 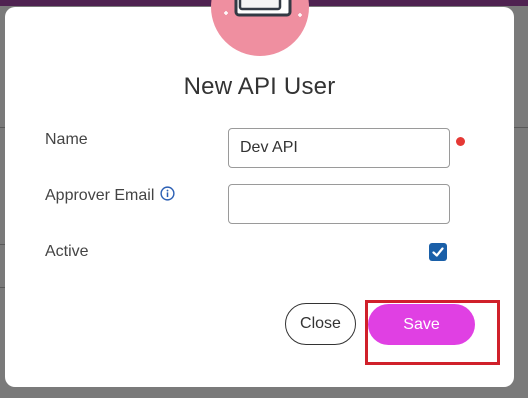 What do you see at coordinates (66, 139) in the screenshot?
I see `name-label: Name` at bounding box center [66, 139].